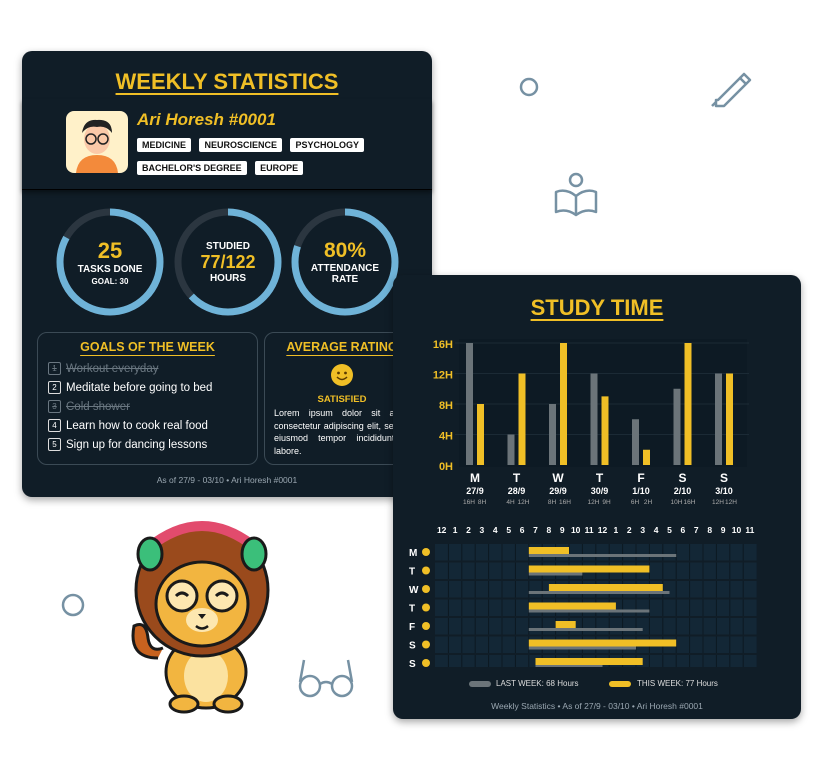  What do you see at coordinates (446, 406) in the screenshot?
I see `y-tick-label: 8H` at bounding box center [446, 406].